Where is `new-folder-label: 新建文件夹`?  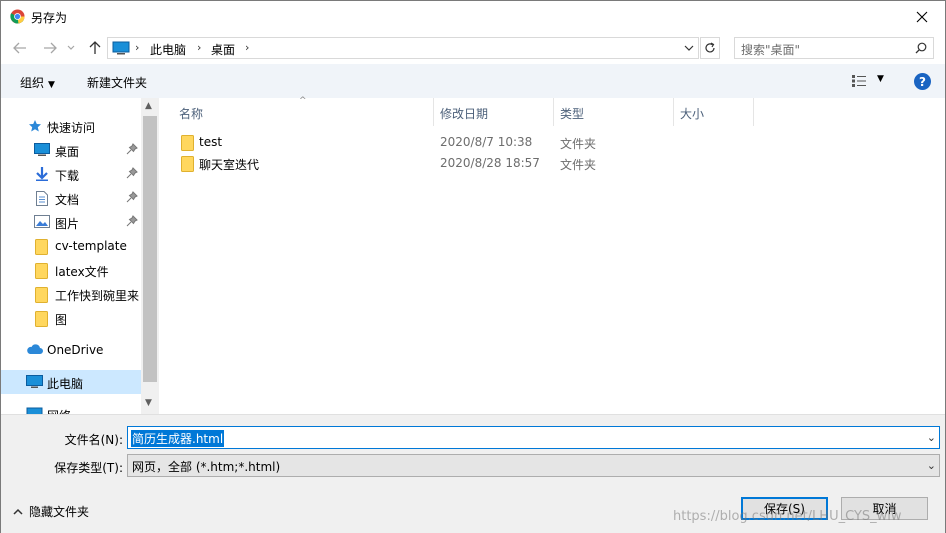
new-folder-label: 新建文件夹 is located at coordinates (117, 83).